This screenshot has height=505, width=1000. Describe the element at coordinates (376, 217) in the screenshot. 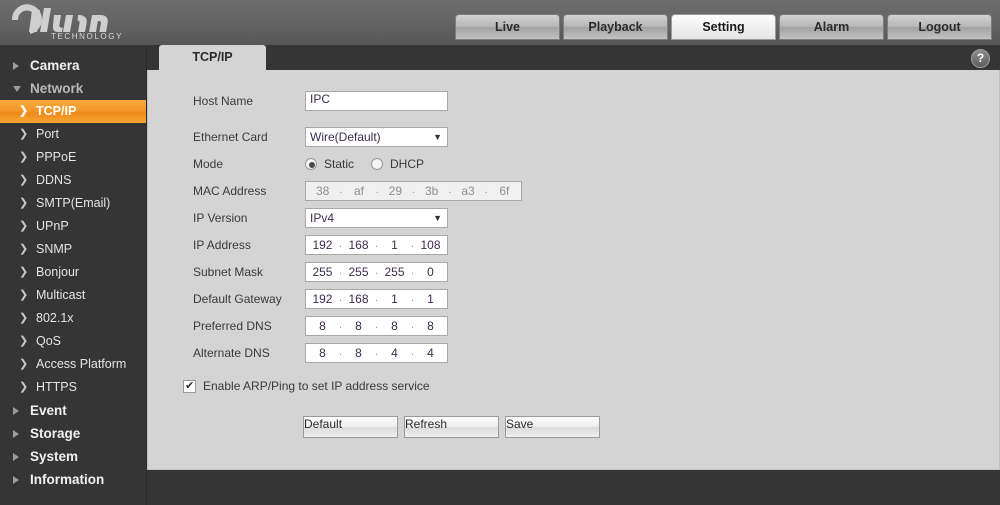

I see `ip-version-select: IPv4 ▼` at that location.